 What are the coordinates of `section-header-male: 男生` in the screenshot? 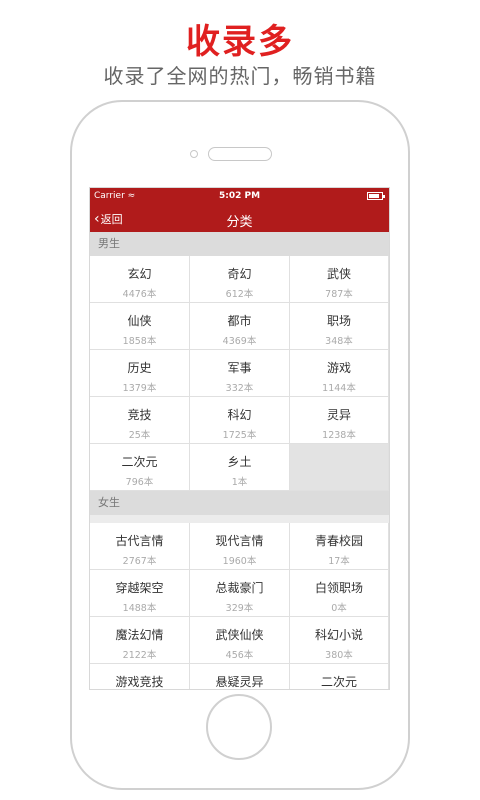 It's located at (239, 244).